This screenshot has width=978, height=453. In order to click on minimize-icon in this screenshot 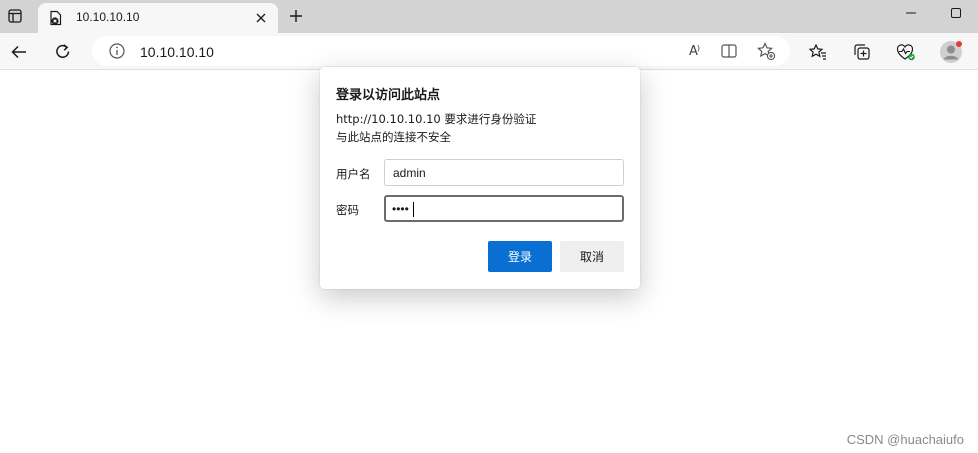, I will do `click(911, 13)`.